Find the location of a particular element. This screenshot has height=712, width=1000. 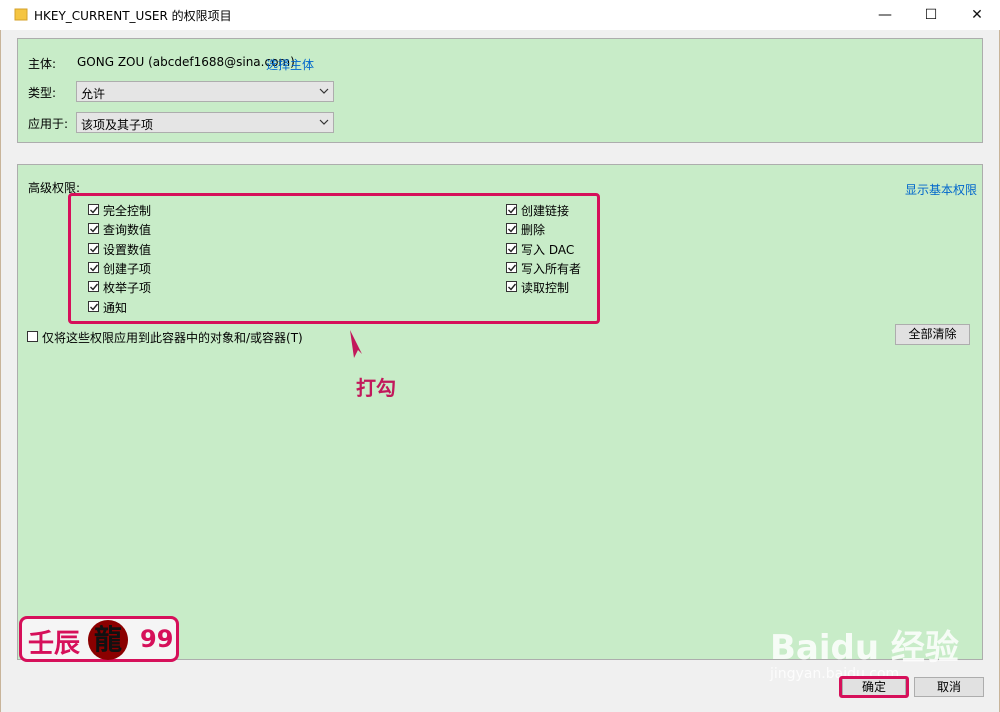

title-bar: HKEY_CURRENT_USER 的权限项目 — ☐ ✕ is located at coordinates (500, 15).